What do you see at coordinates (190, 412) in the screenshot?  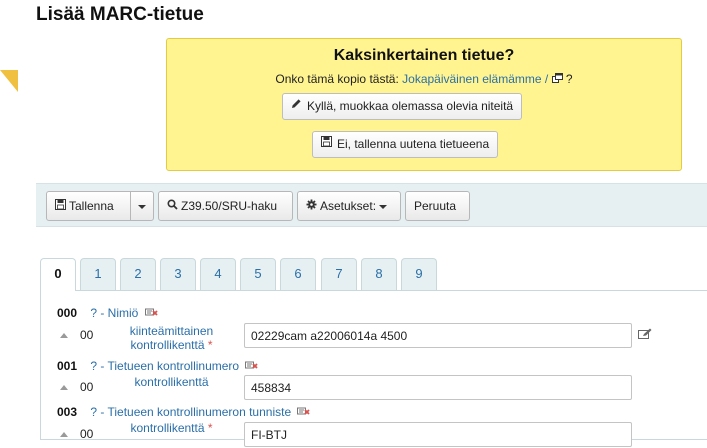 I see `field-help-link: ? - Tietueen kontrollinumeron tunniste` at bounding box center [190, 412].